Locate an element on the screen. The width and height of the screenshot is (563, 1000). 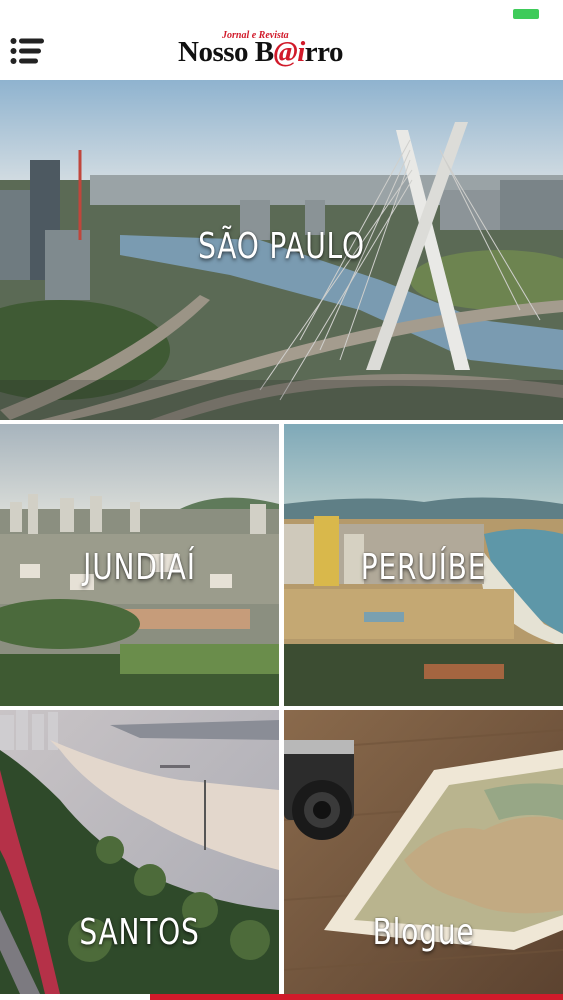
tile-santos: SANTOS is located at coordinates (139, 852).